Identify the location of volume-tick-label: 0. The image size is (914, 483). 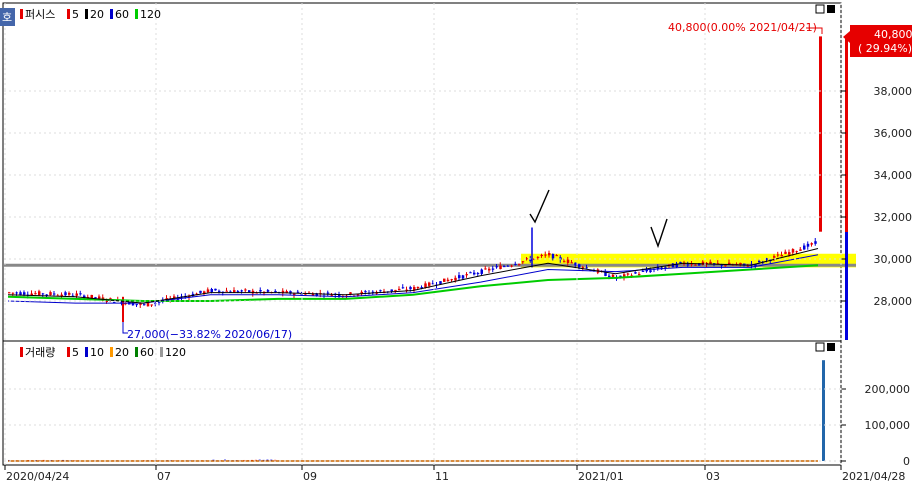
(906, 461).